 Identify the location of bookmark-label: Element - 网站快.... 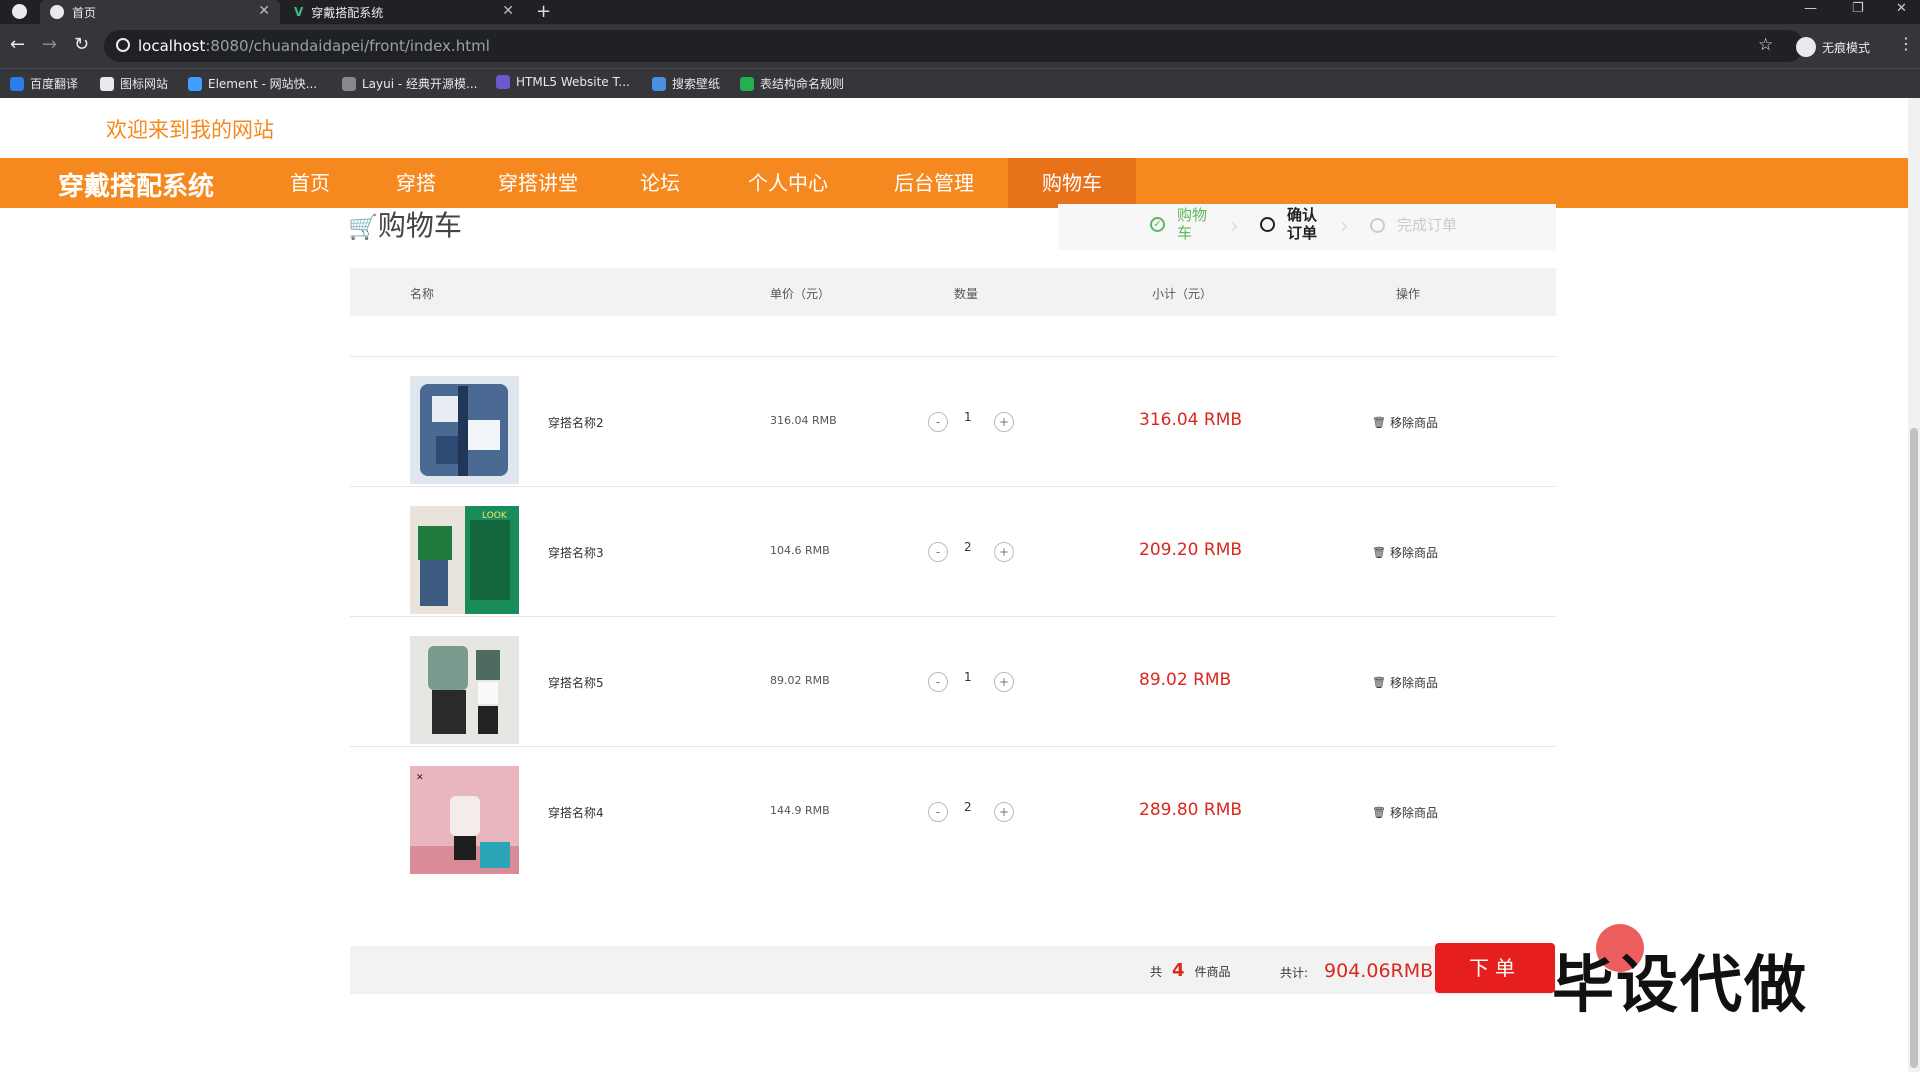
(263, 84).